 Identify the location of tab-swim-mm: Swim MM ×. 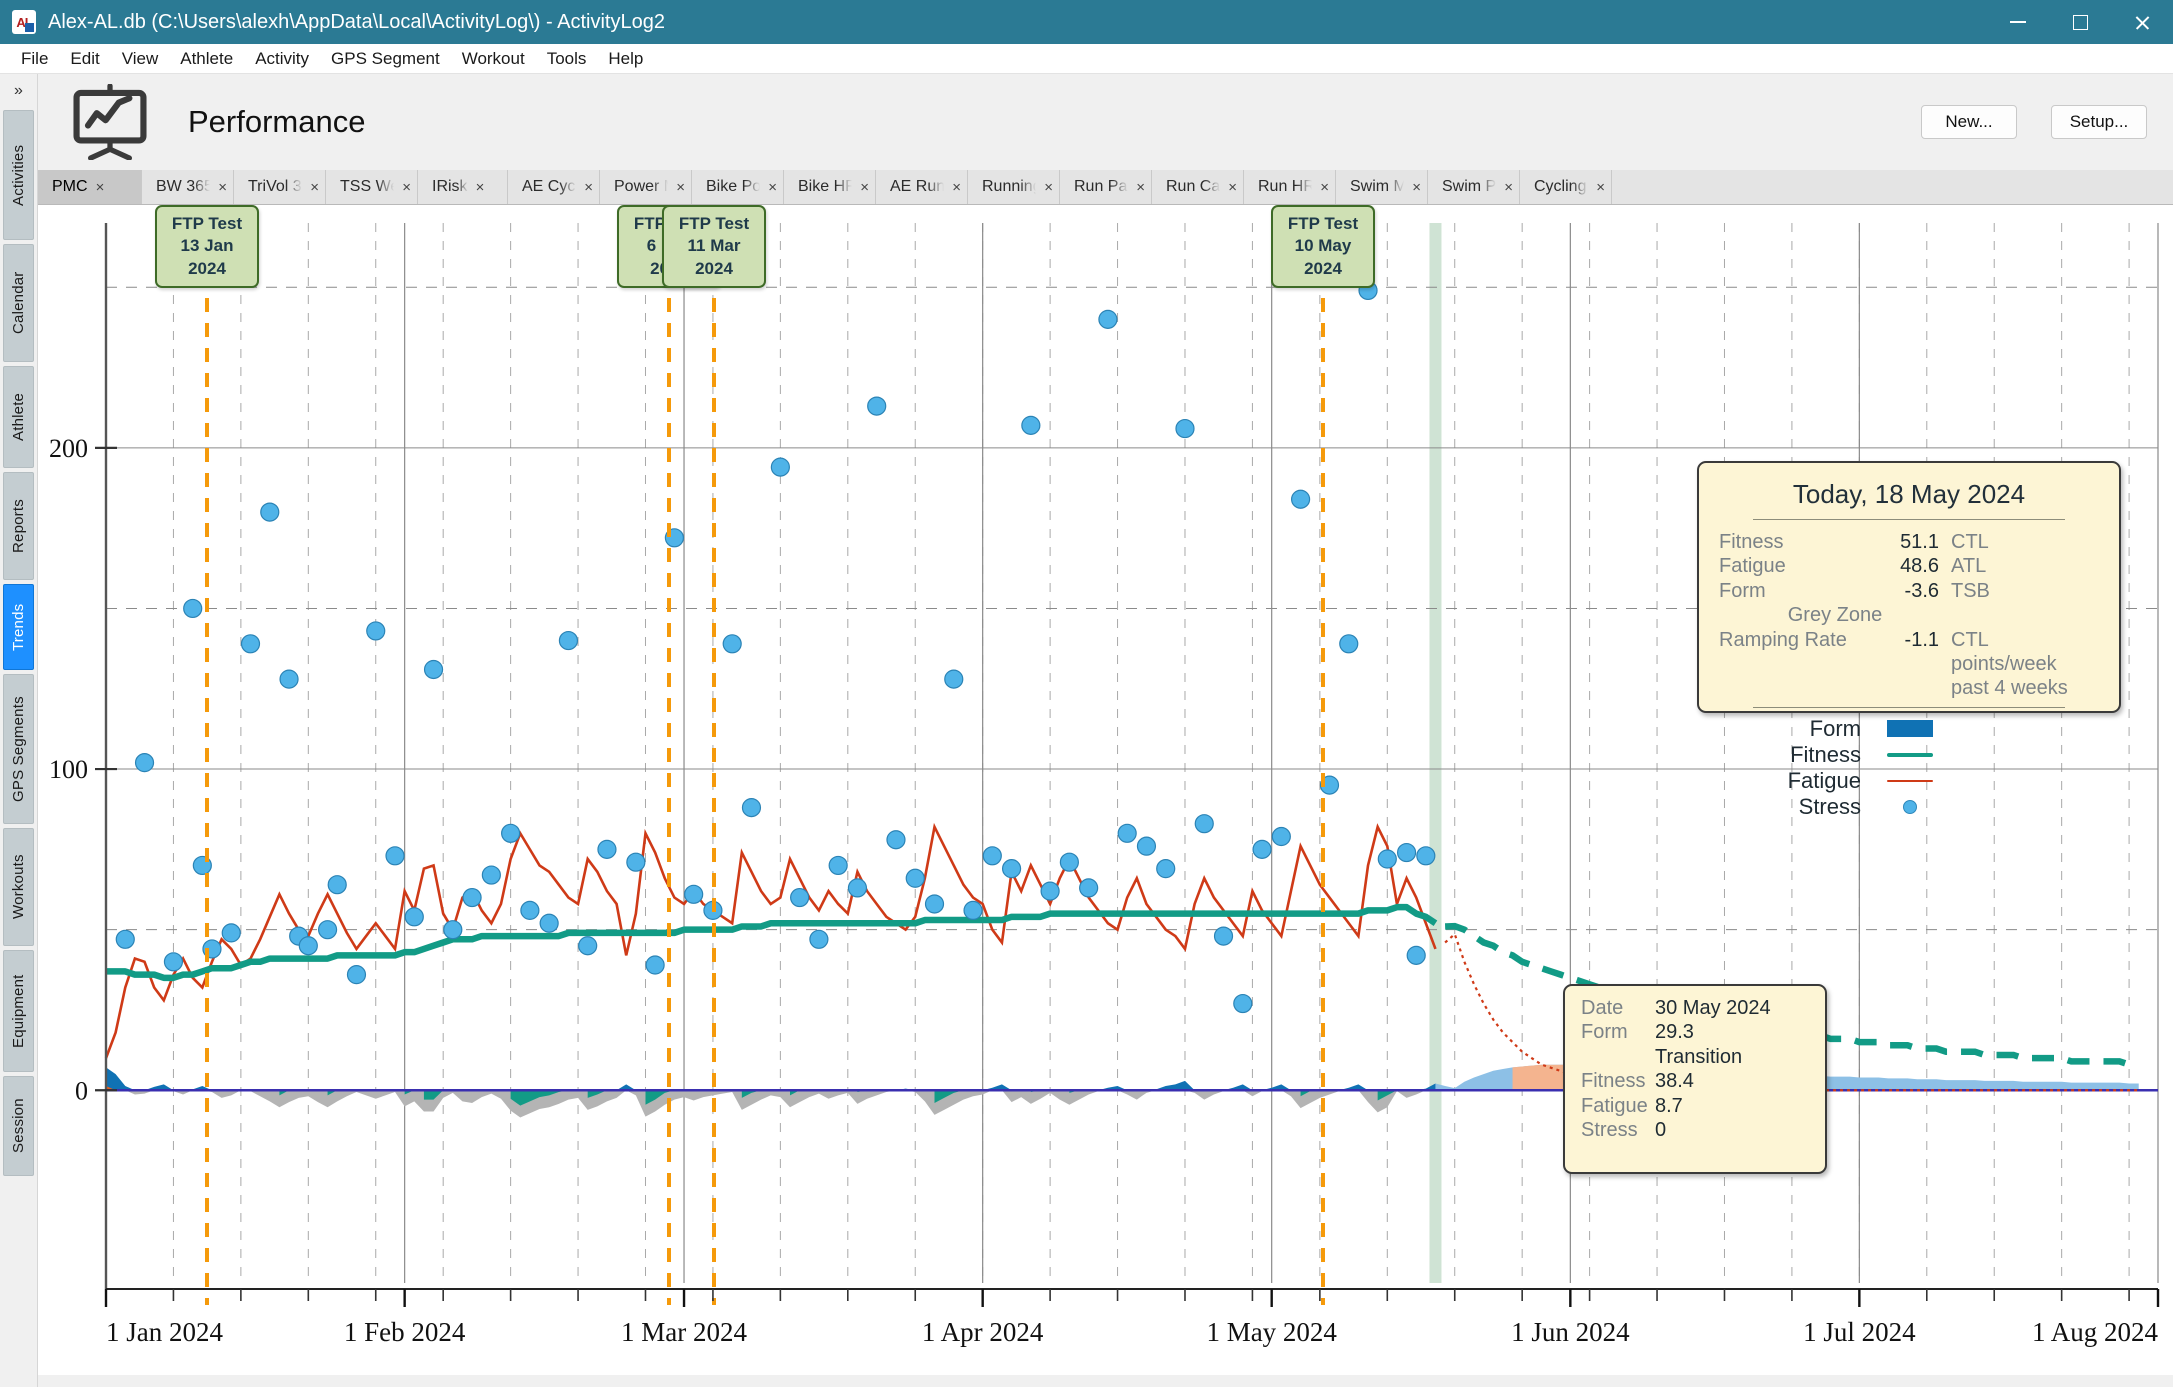
(1382, 187).